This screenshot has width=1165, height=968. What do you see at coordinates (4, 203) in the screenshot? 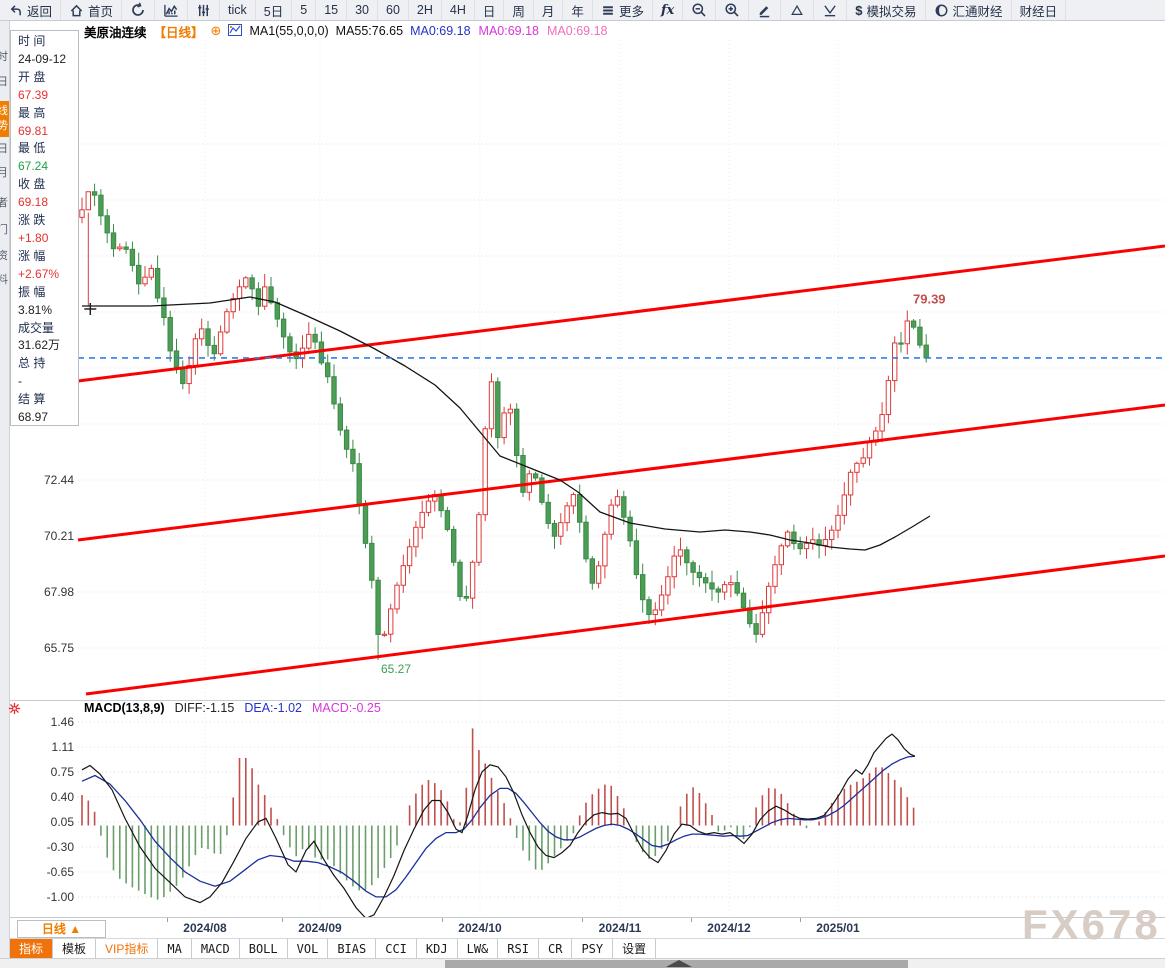
I see `strip-item: 者` at bounding box center [4, 203].